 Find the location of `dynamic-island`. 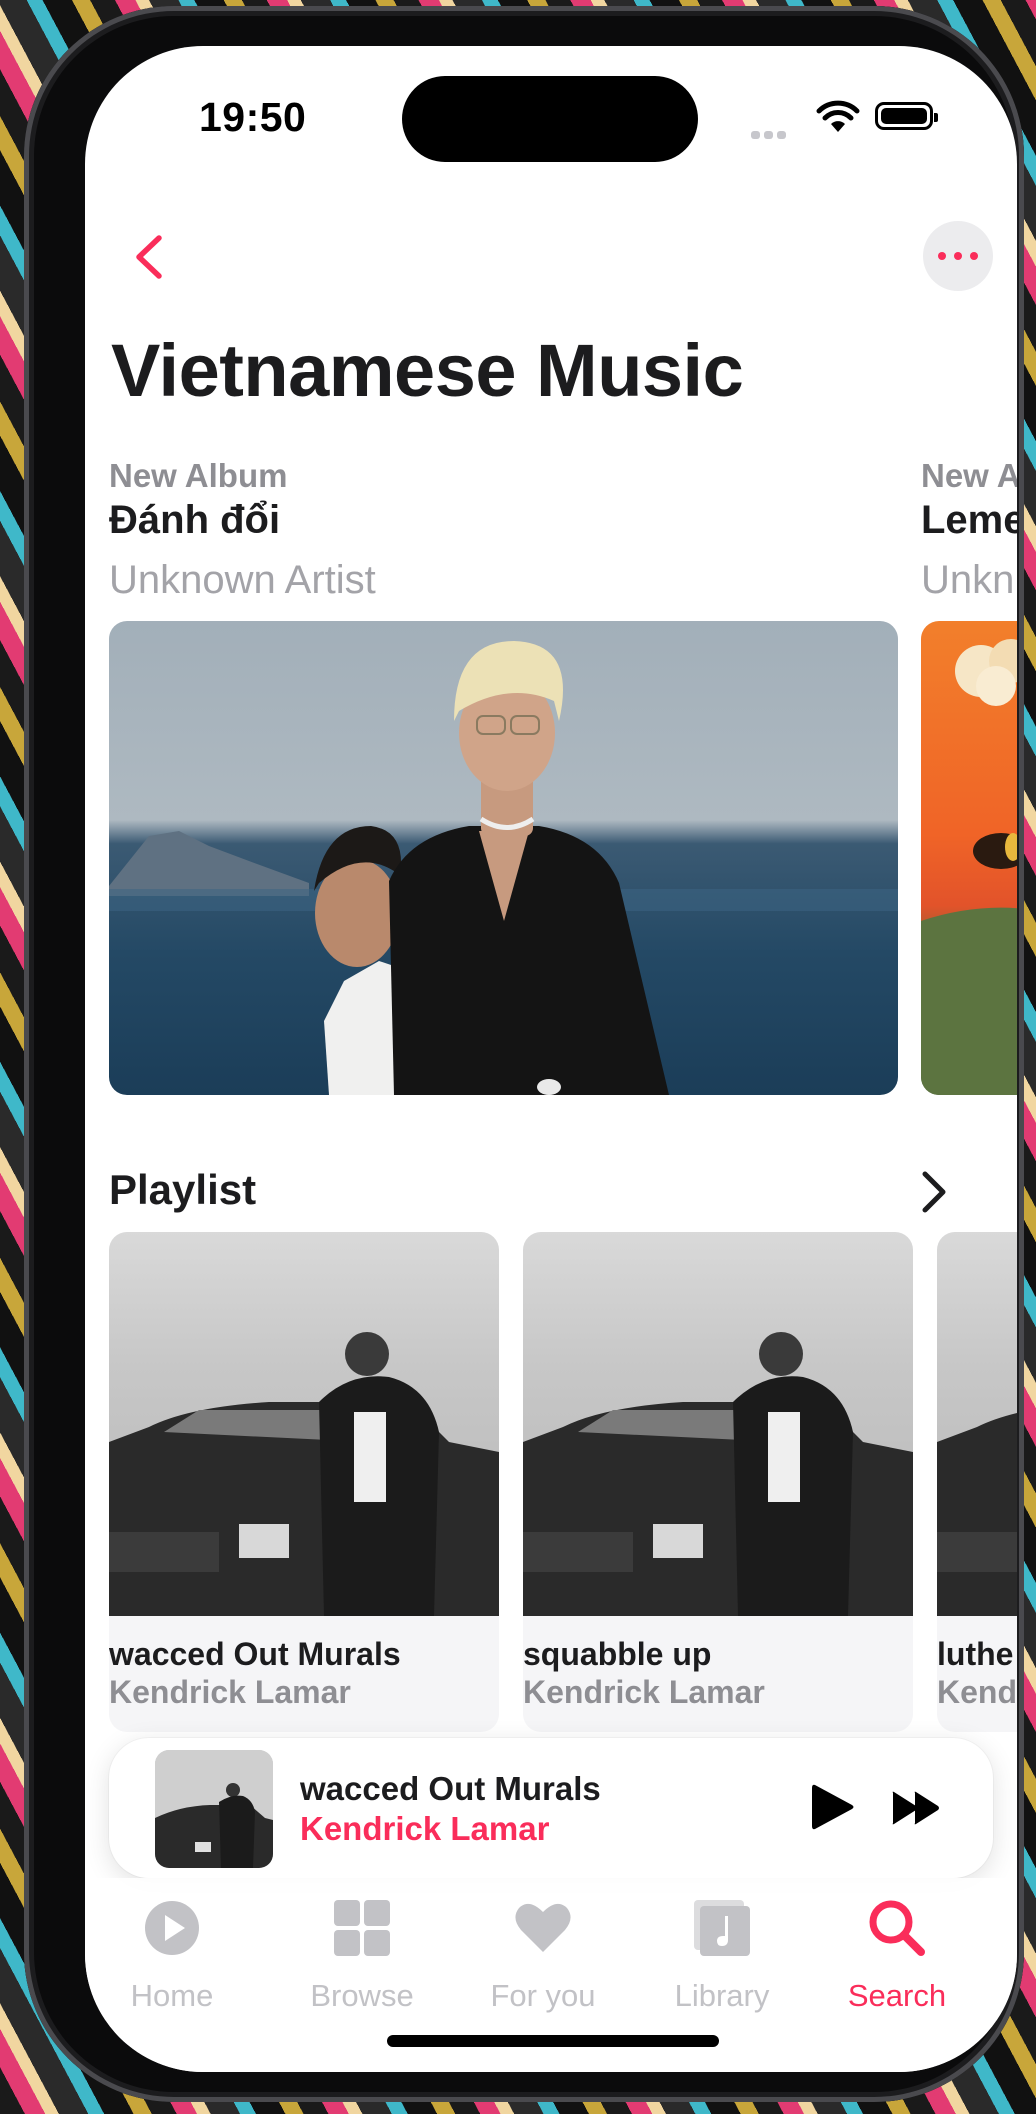

dynamic-island is located at coordinates (550, 119).